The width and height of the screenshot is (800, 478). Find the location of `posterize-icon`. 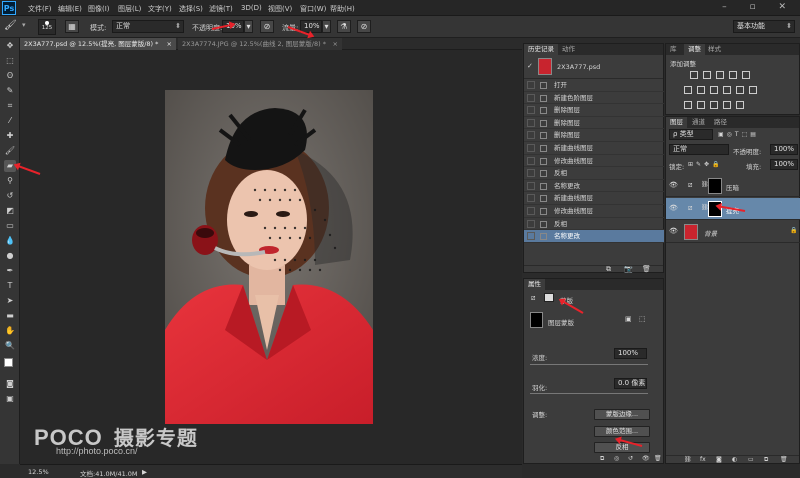

posterize-icon is located at coordinates (701, 105).